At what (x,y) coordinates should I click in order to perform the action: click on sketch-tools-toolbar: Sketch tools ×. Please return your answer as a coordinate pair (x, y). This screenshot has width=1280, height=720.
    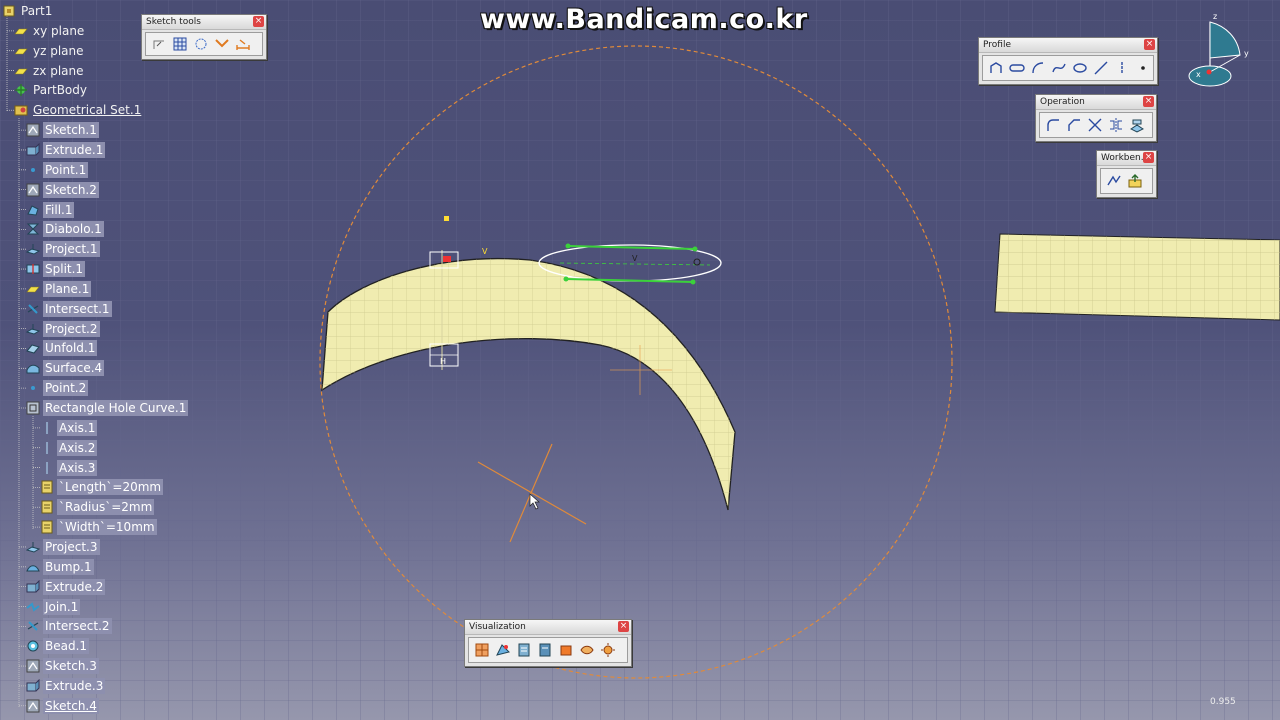
    Looking at the image, I should click on (204, 37).